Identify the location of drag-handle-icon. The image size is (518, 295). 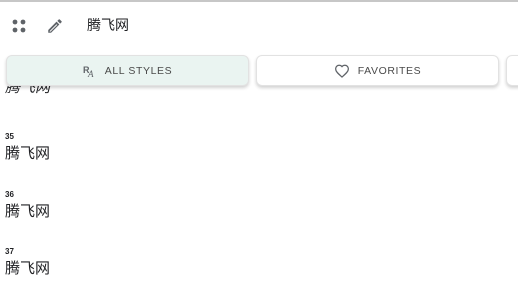
(19, 26).